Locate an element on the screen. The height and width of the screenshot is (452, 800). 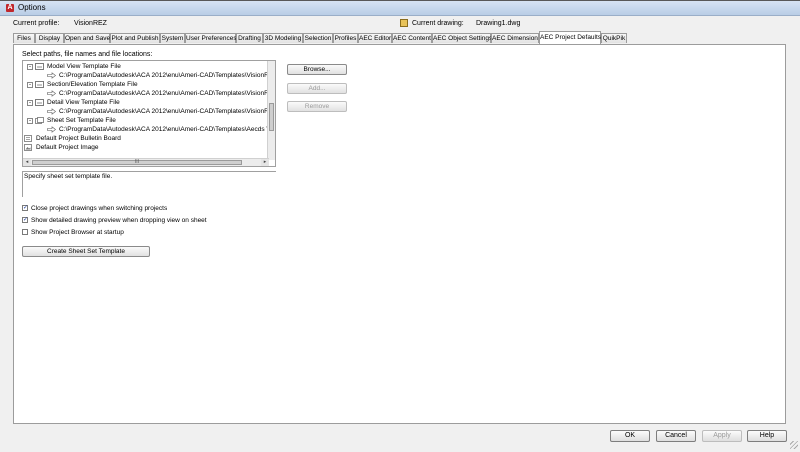
apply-button: Apply is located at coordinates (722, 436).